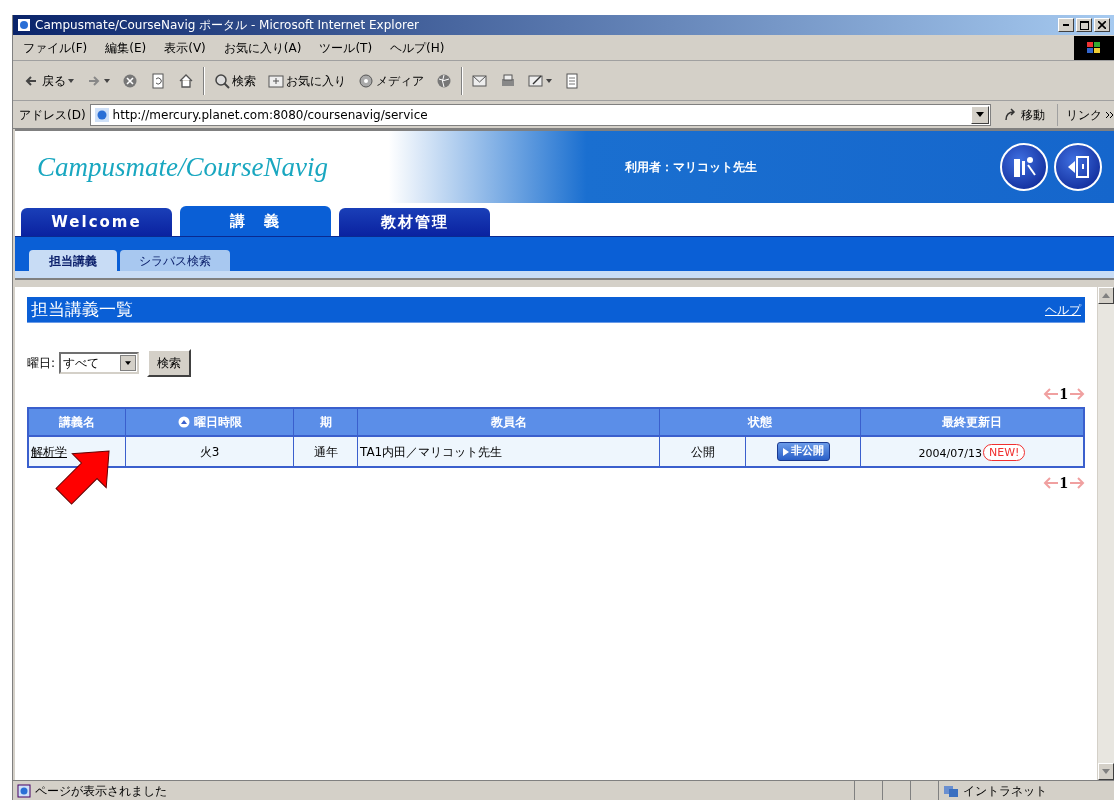 Image resolution: width=1114 pixels, height=800 pixels. What do you see at coordinates (183, 167) in the screenshot?
I see `site-logo: Campusmate/CourseNavig` at bounding box center [183, 167].